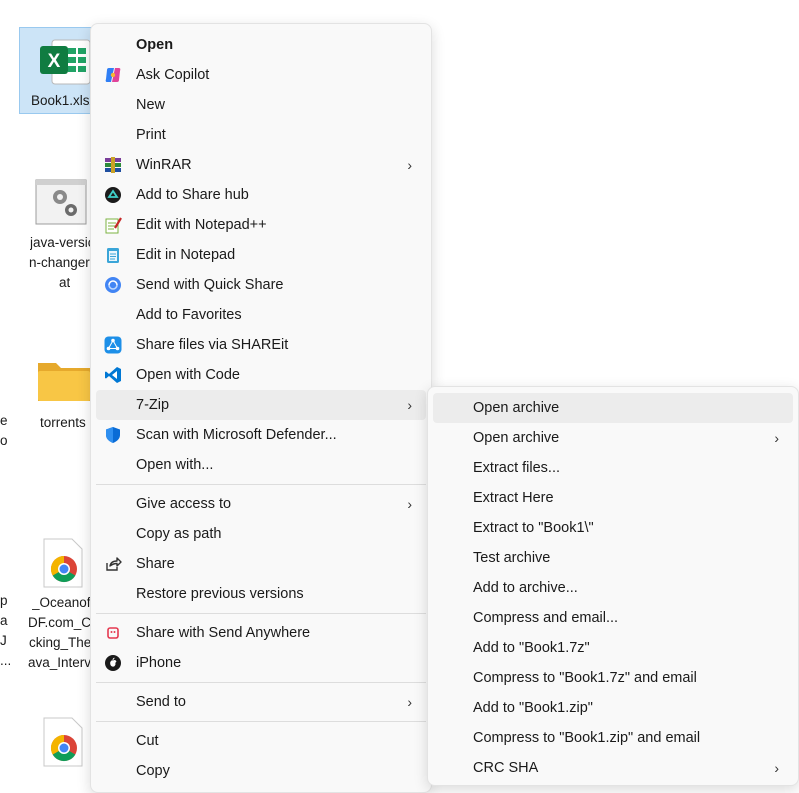 The image size is (799, 793). Describe the element at coordinates (261, 195) in the screenshot. I see `menu-item-add-to-share-hub: Add to Share hub` at that location.